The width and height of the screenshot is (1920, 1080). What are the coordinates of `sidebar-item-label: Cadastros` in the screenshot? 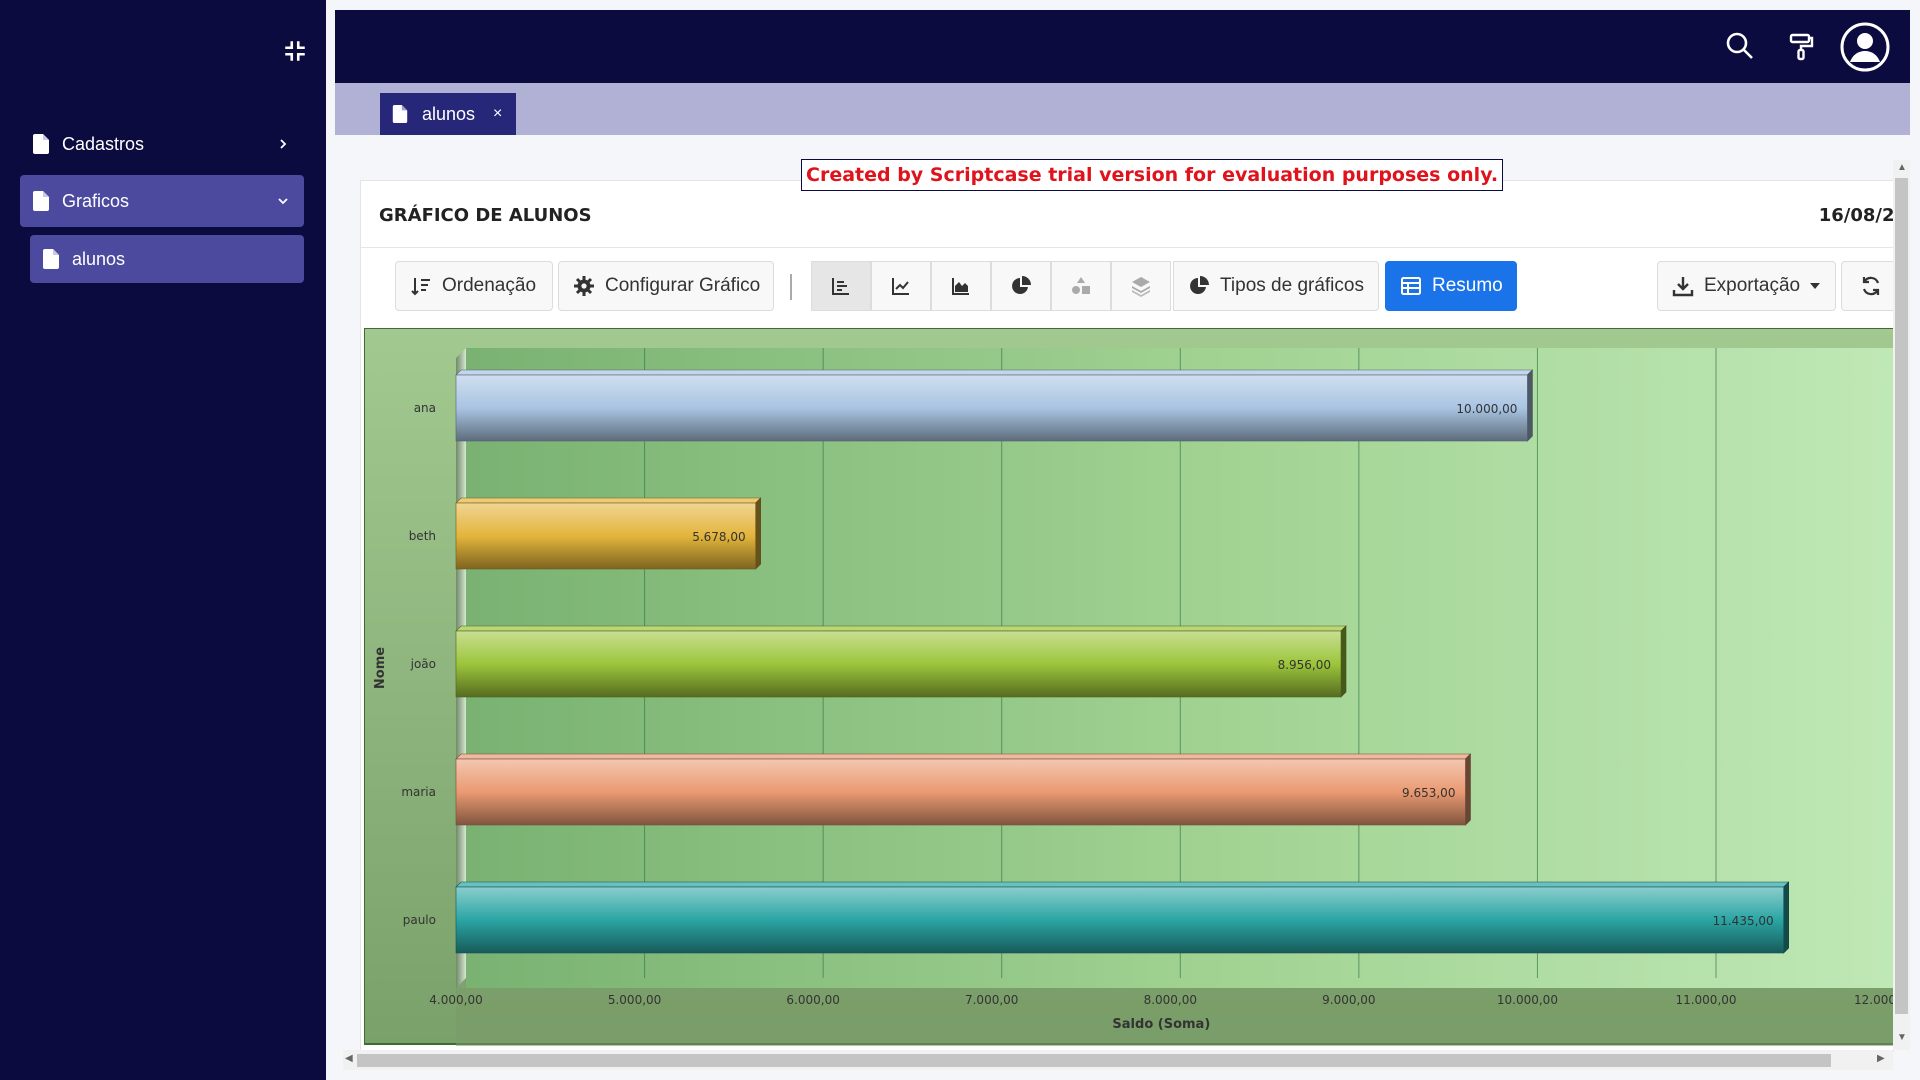 It's located at (103, 143).